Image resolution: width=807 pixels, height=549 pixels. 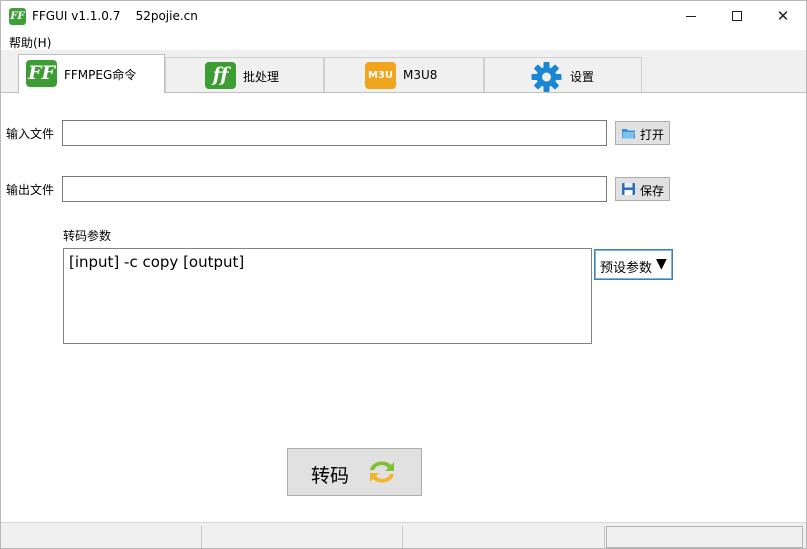 What do you see at coordinates (420, 75) in the screenshot?
I see `tab-label: M3U8` at bounding box center [420, 75].